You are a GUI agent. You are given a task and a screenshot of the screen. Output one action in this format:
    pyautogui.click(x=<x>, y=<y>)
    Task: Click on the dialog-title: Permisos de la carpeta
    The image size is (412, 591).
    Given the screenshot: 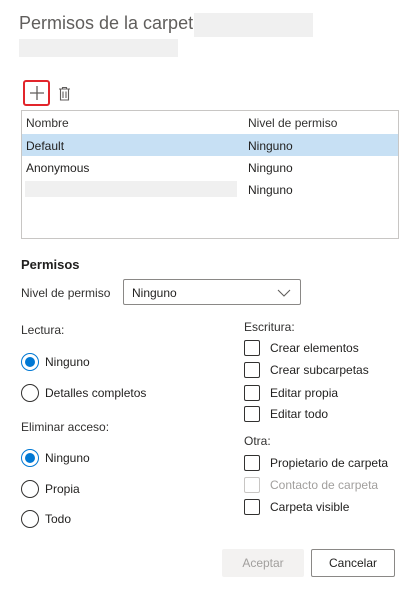 What is the action you would take?
    pyautogui.click(x=111, y=23)
    